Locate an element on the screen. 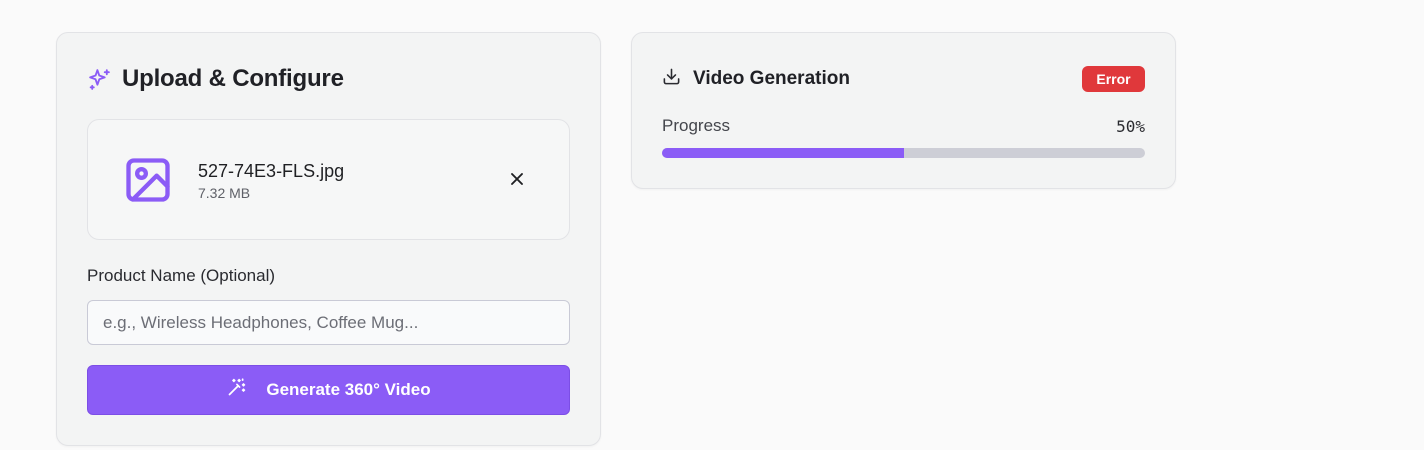  close-icon is located at coordinates (517, 181).